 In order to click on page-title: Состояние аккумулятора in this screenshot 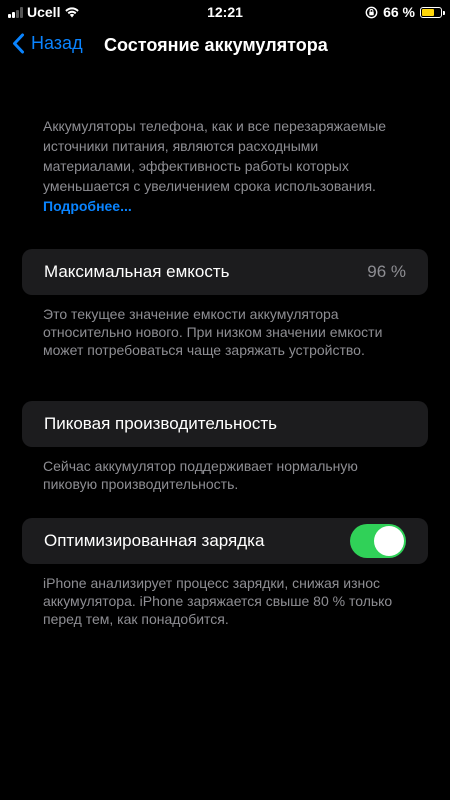, I will do `click(216, 45)`.